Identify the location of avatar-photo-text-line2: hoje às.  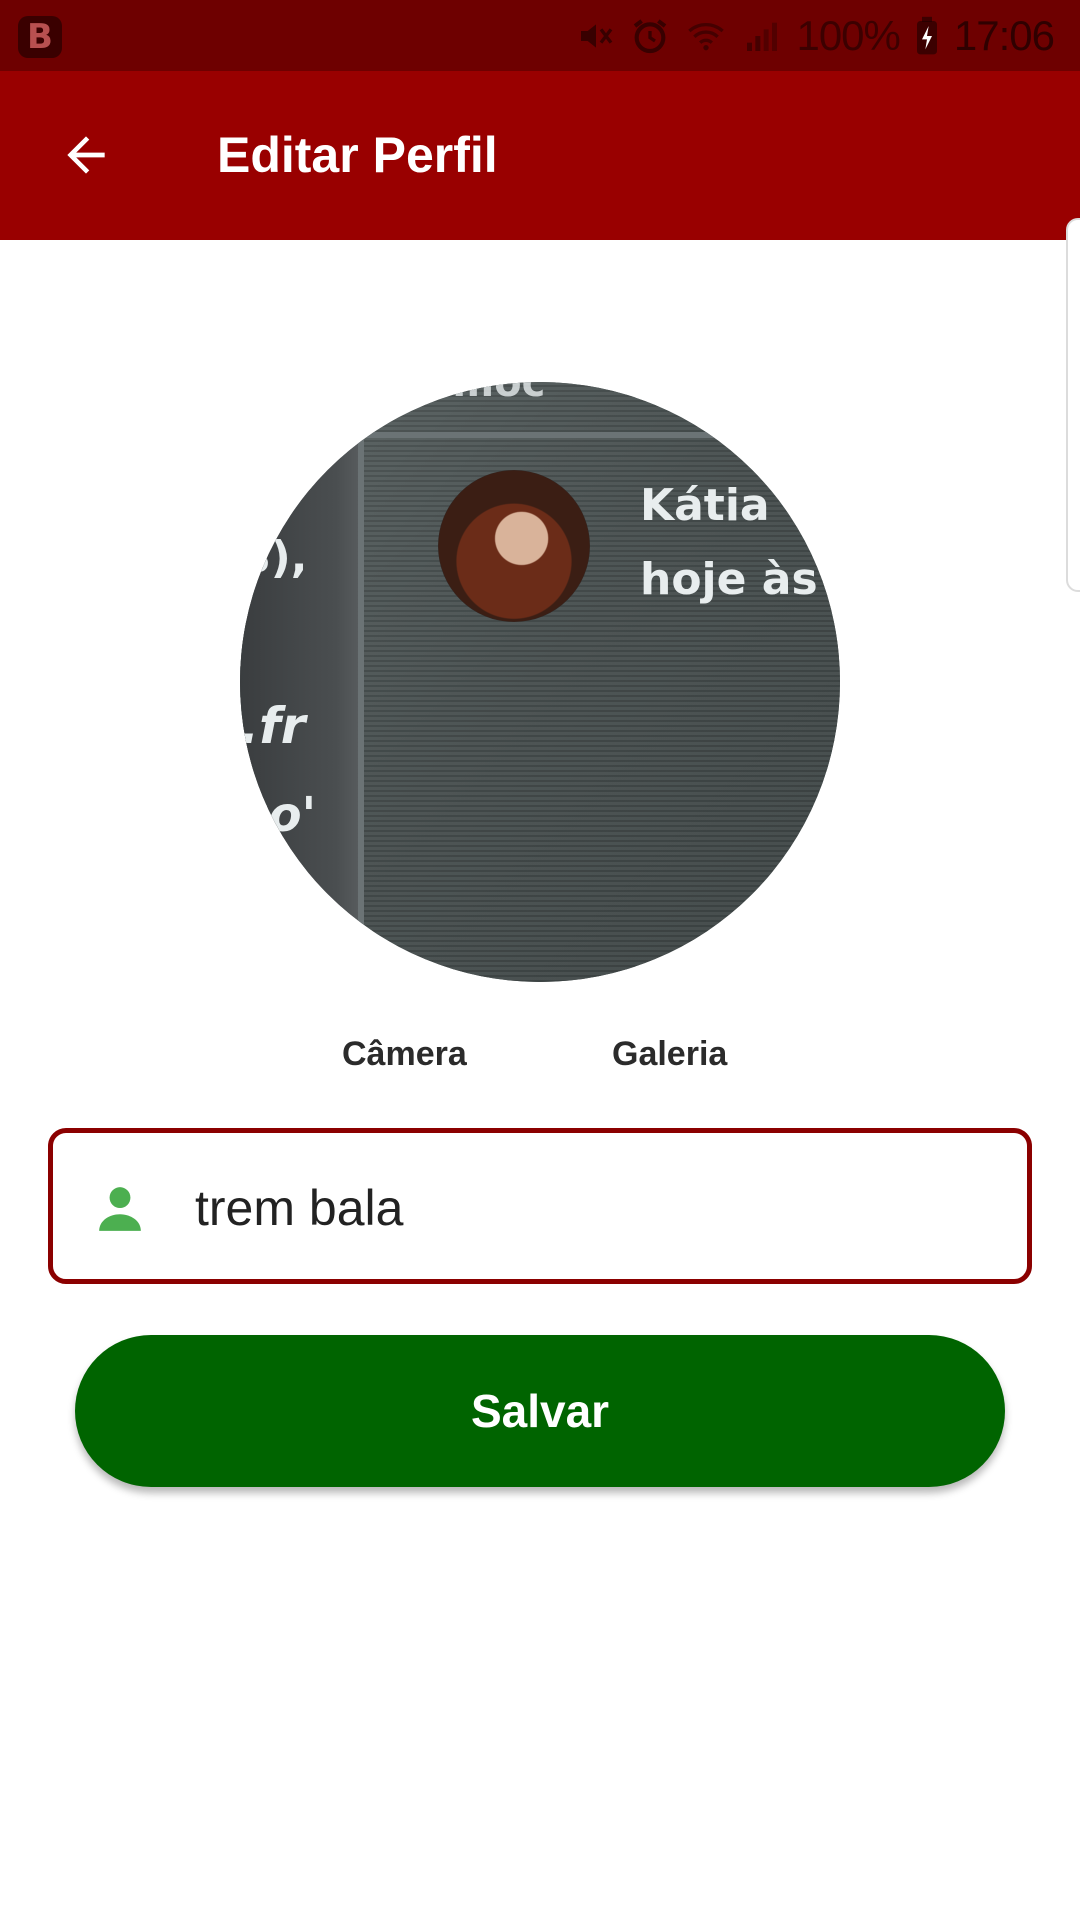
(729, 579).